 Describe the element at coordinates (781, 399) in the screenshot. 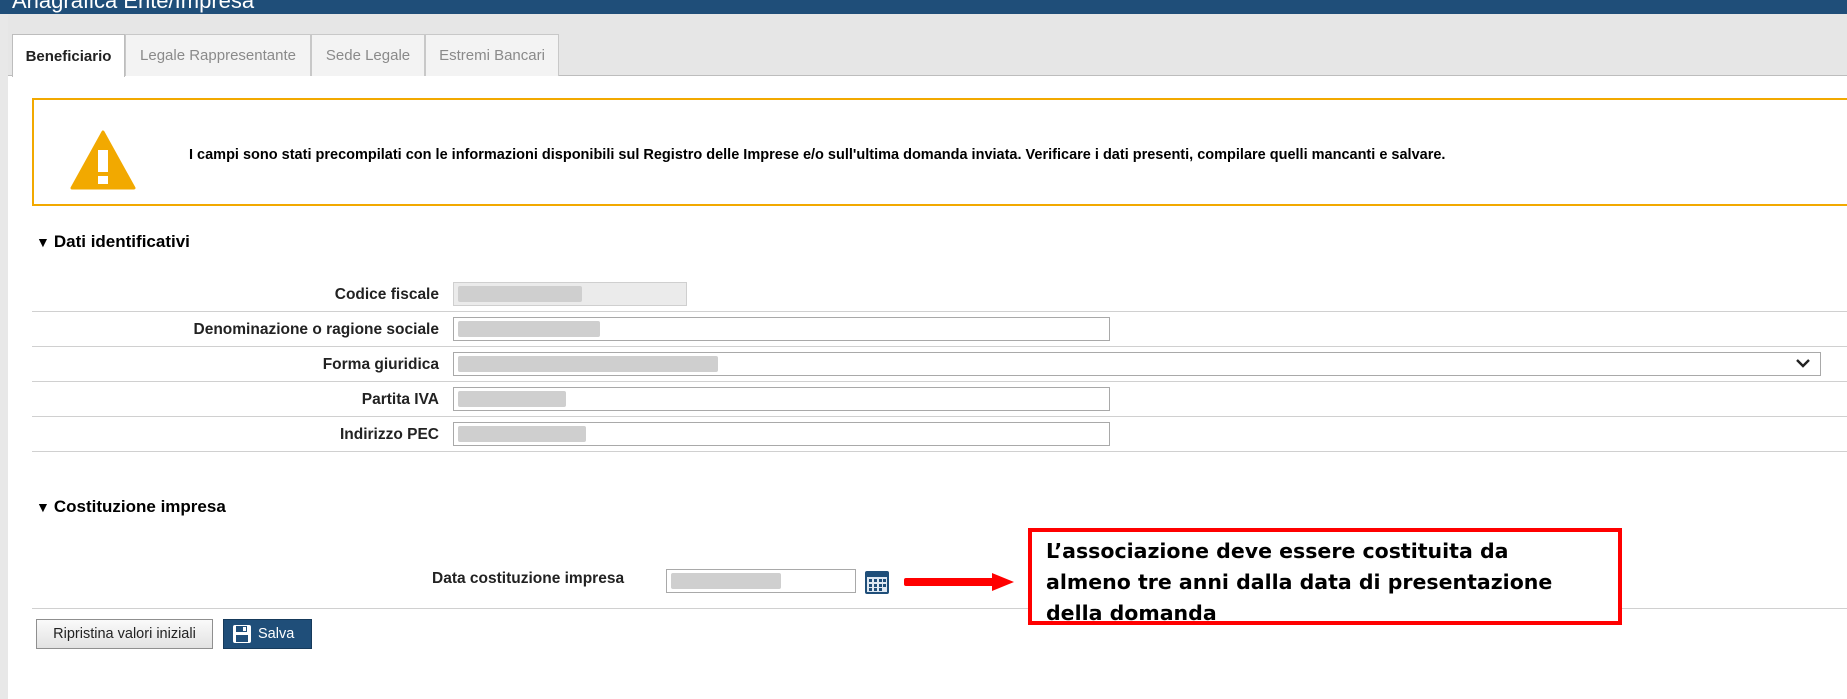

I see `partita-iva-field` at that location.